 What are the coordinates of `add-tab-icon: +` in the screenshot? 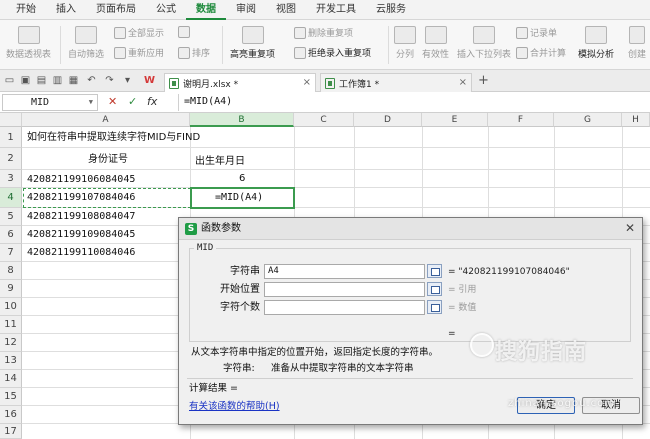 It's located at (483, 80).